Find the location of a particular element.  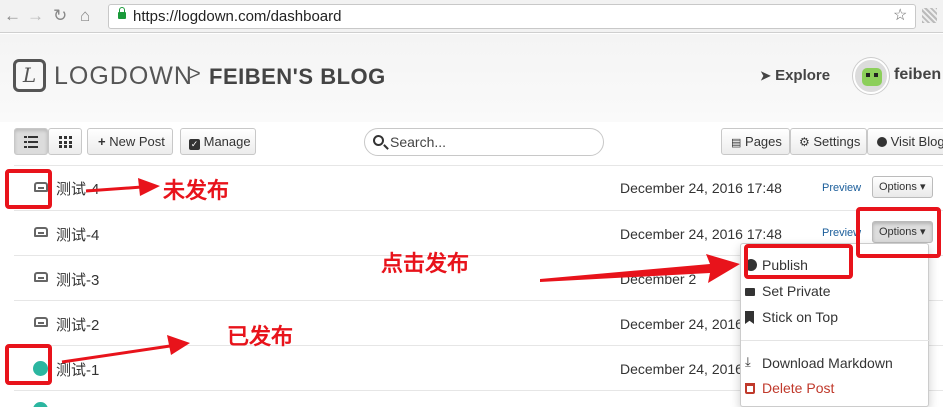

visit-blog-button: Visit Blog is located at coordinates (905, 141).